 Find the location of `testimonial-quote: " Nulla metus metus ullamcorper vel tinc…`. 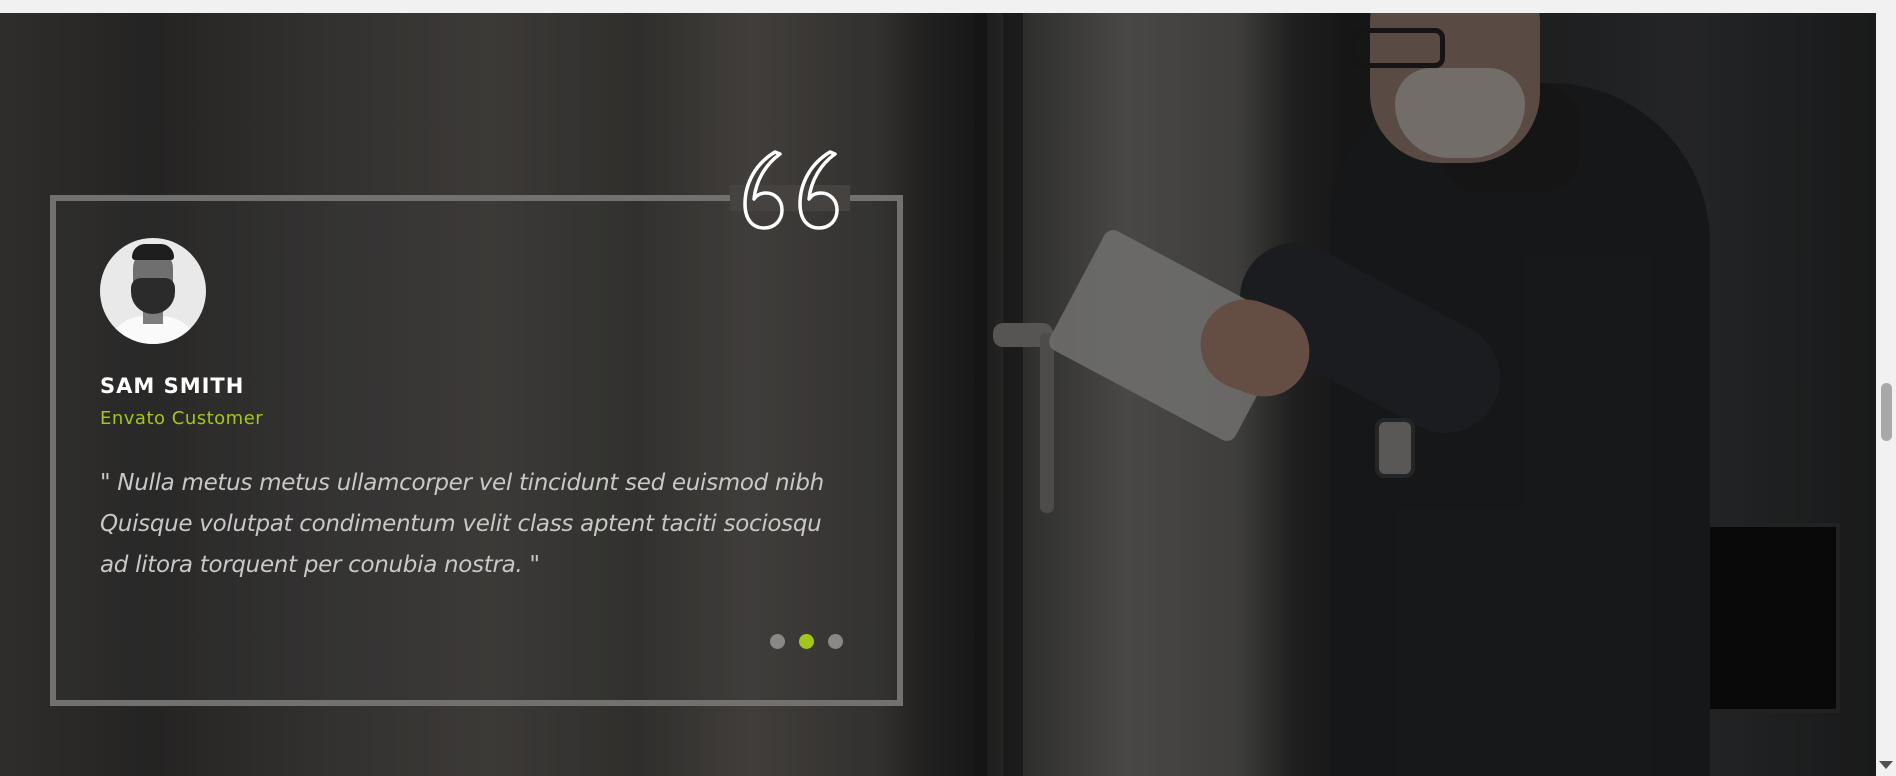

testimonial-quote: " Nulla metus metus ullamcorper vel tinc… is located at coordinates (462, 524).